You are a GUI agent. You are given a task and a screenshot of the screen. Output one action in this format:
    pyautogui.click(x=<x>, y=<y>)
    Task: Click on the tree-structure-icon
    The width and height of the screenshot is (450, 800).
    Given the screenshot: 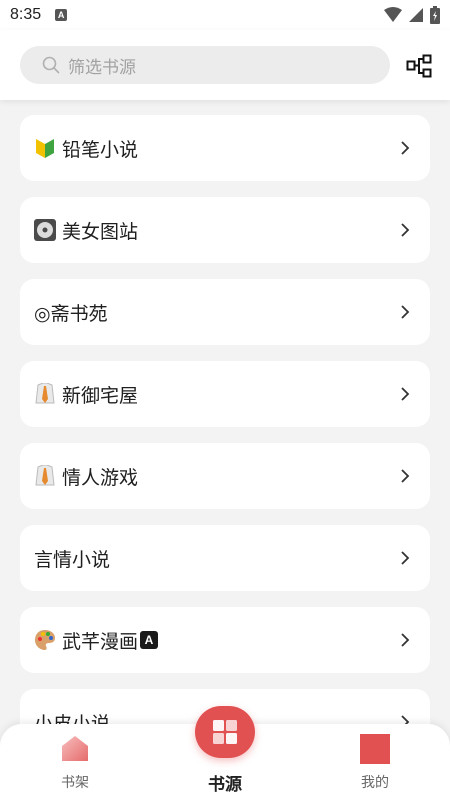 What is the action you would take?
    pyautogui.click(x=419, y=66)
    